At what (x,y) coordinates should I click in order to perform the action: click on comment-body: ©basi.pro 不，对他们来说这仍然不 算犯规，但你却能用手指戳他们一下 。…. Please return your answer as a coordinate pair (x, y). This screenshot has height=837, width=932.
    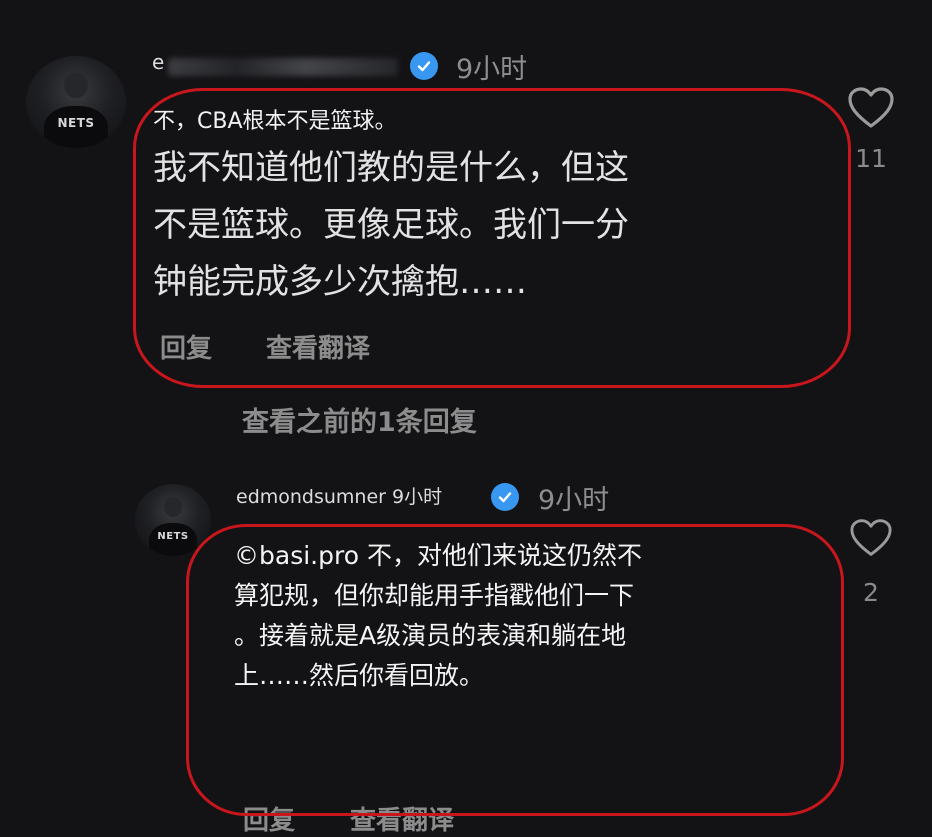
    Looking at the image, I should click on (504, 616).